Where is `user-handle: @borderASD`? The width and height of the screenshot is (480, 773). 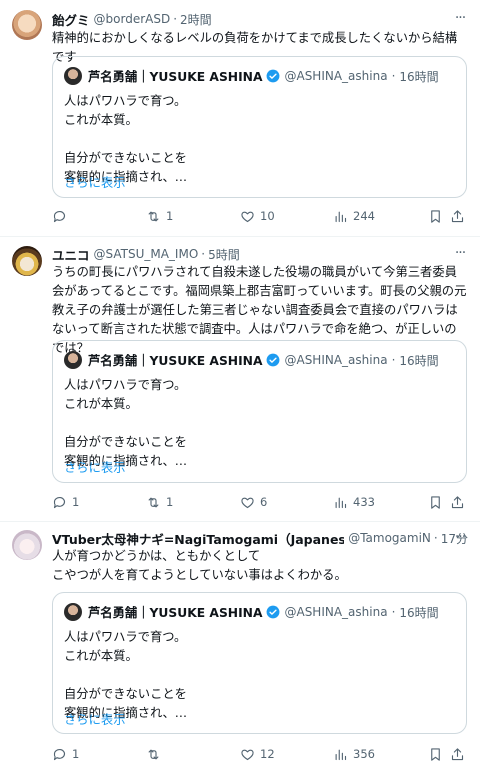
user-handle: @borderASD is located at coordinates (132, 19).